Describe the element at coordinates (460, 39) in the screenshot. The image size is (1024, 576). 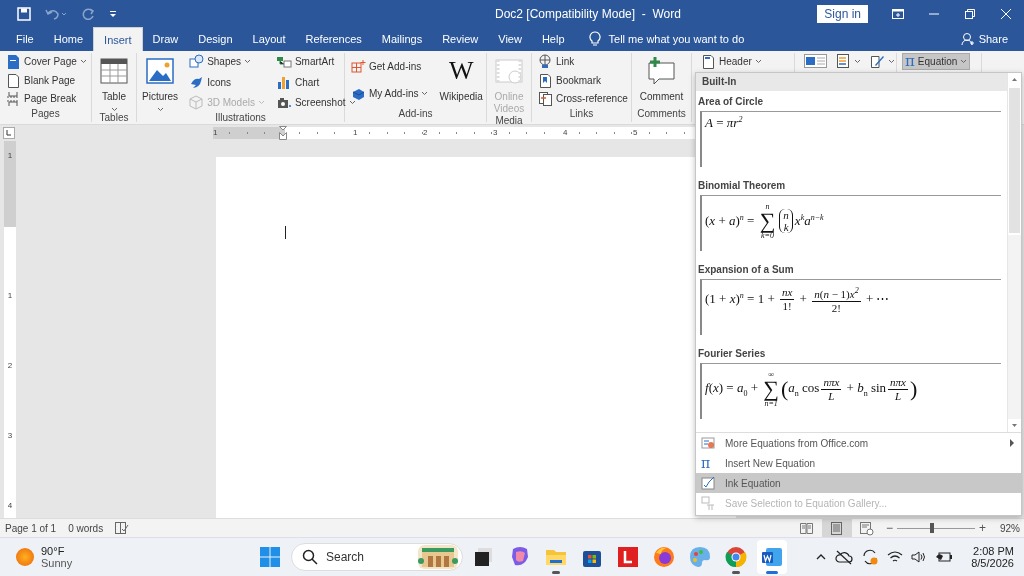
I see `ribbon-tab: Review` at that location.